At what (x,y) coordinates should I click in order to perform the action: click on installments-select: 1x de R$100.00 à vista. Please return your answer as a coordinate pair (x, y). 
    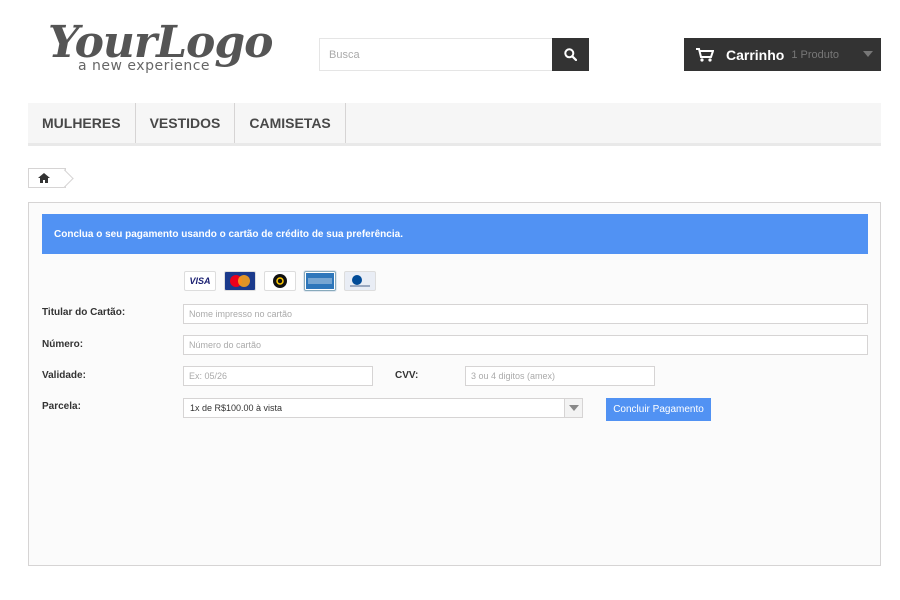
    Looking at the image, I should click on (383, 408).